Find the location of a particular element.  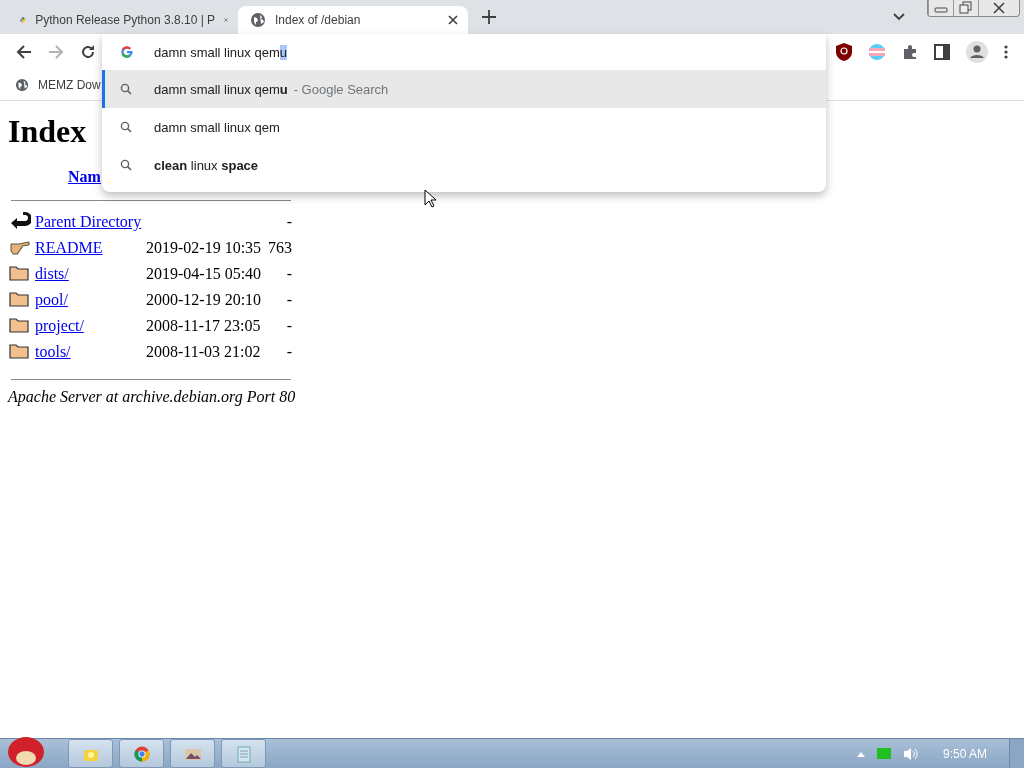

notepad-icon is located at coordinates (243, 753).